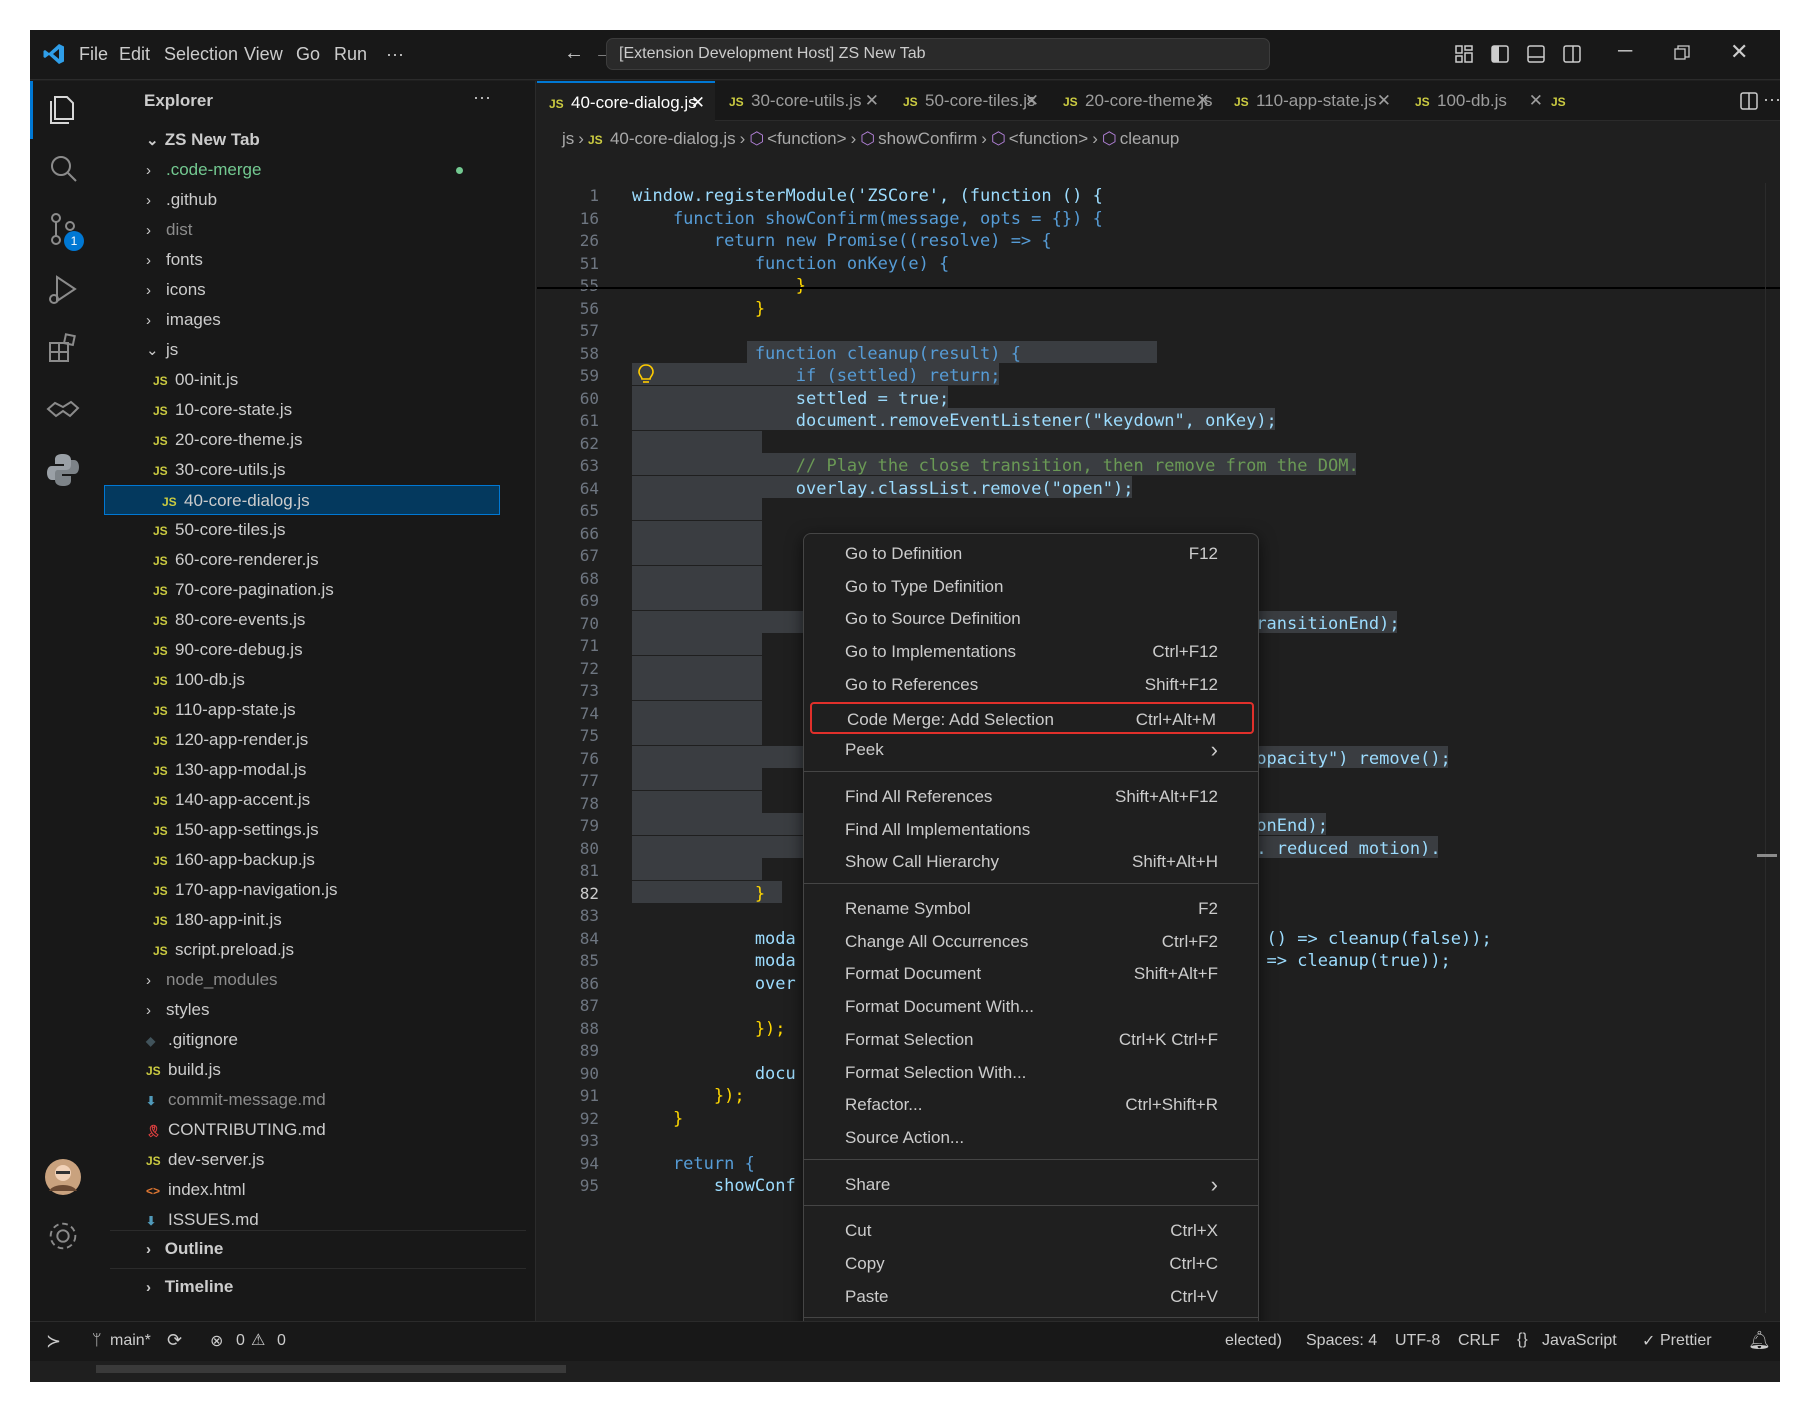 This screenshot has height=1407, width=1800. I want to click on menu-7: ···, so click(395, 54).